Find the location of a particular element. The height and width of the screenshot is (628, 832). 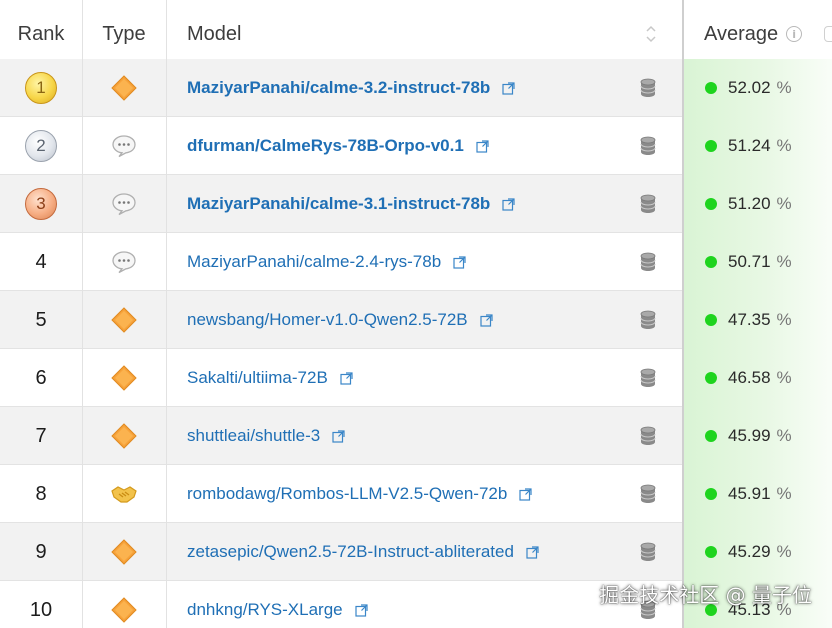

model-cell: MaziyarPanahi/calme-2.4-rys-78b is located at coordinates (401, 262).